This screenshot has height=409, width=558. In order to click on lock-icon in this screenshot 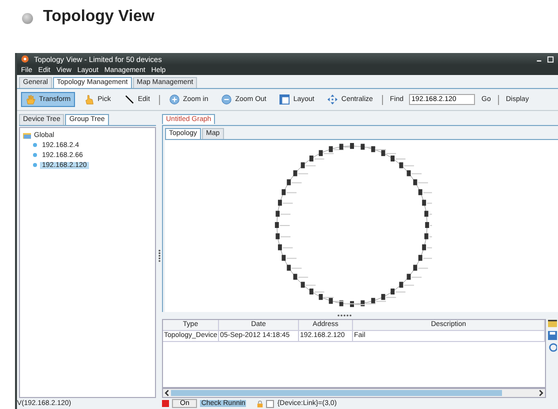, I will do `click(260, 404)`.